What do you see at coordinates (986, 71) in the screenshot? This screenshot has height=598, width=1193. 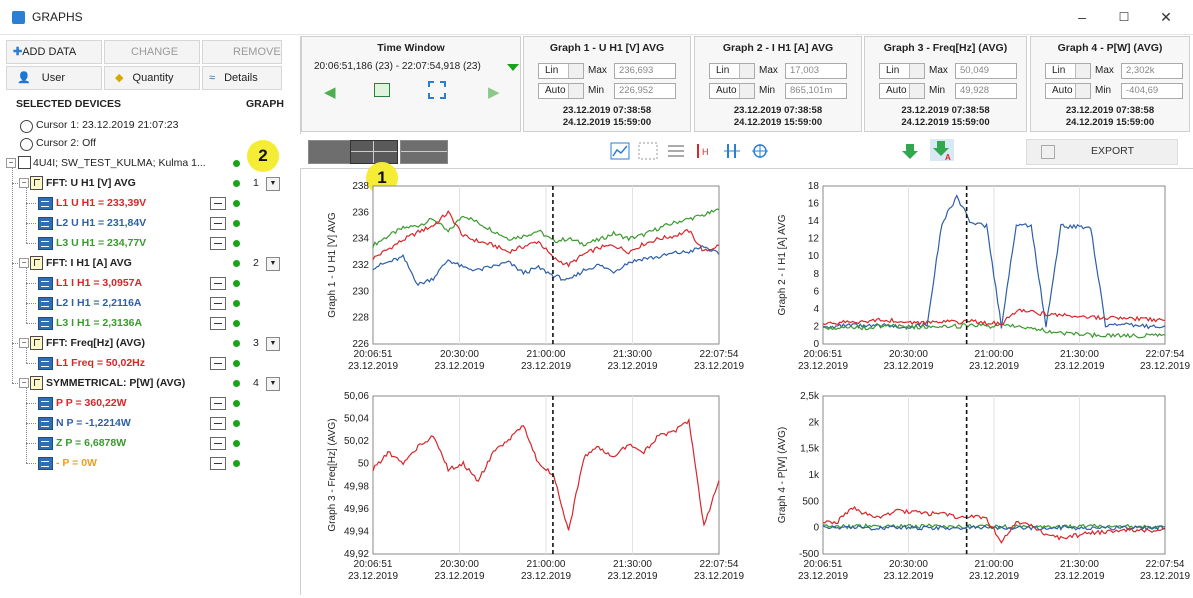 I see `max-input: 50,049` at bounding box center [986, 71].